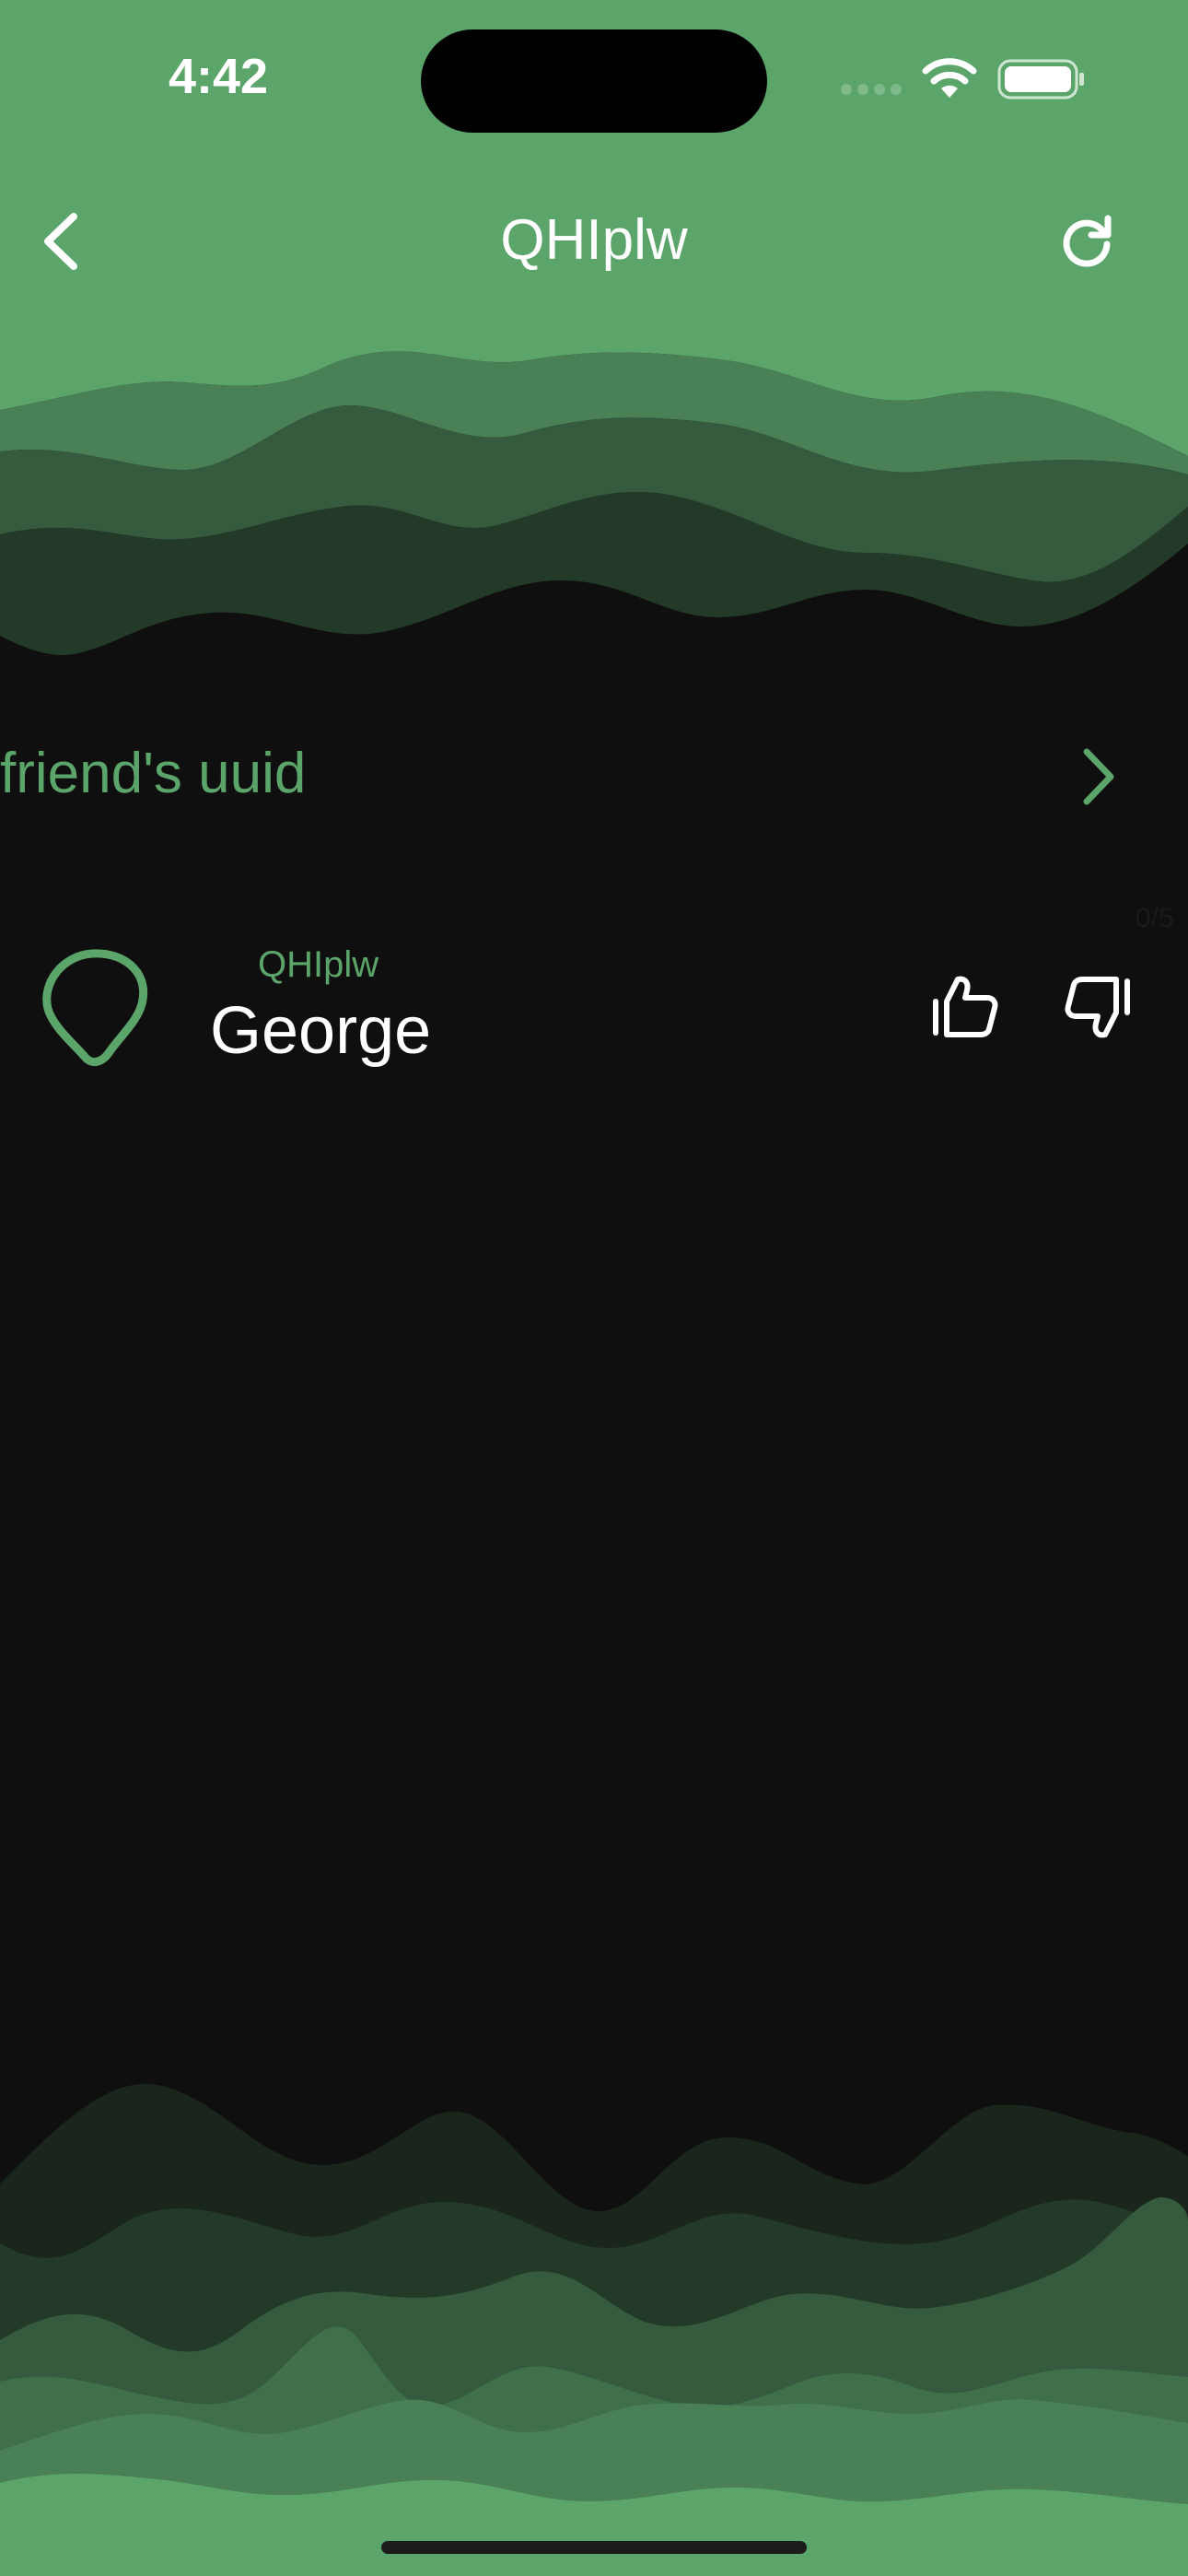  What do you see at coordinates (219, 76) in the screenshot?
I see `status-time: 4:42` at bounding box center [219, 76].